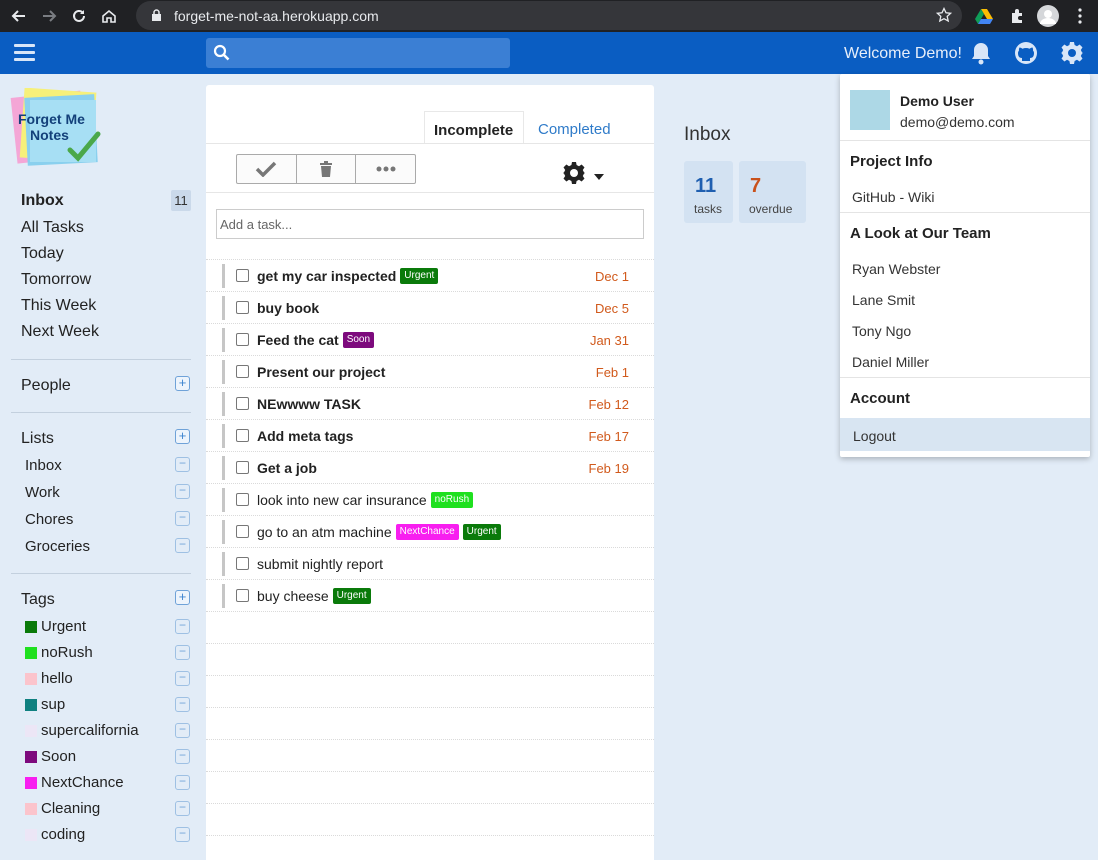 Image resolution: width=1098 pixels, height=860 pixels. I want to click on add-person-plus-icon: +, so click(182, 383).